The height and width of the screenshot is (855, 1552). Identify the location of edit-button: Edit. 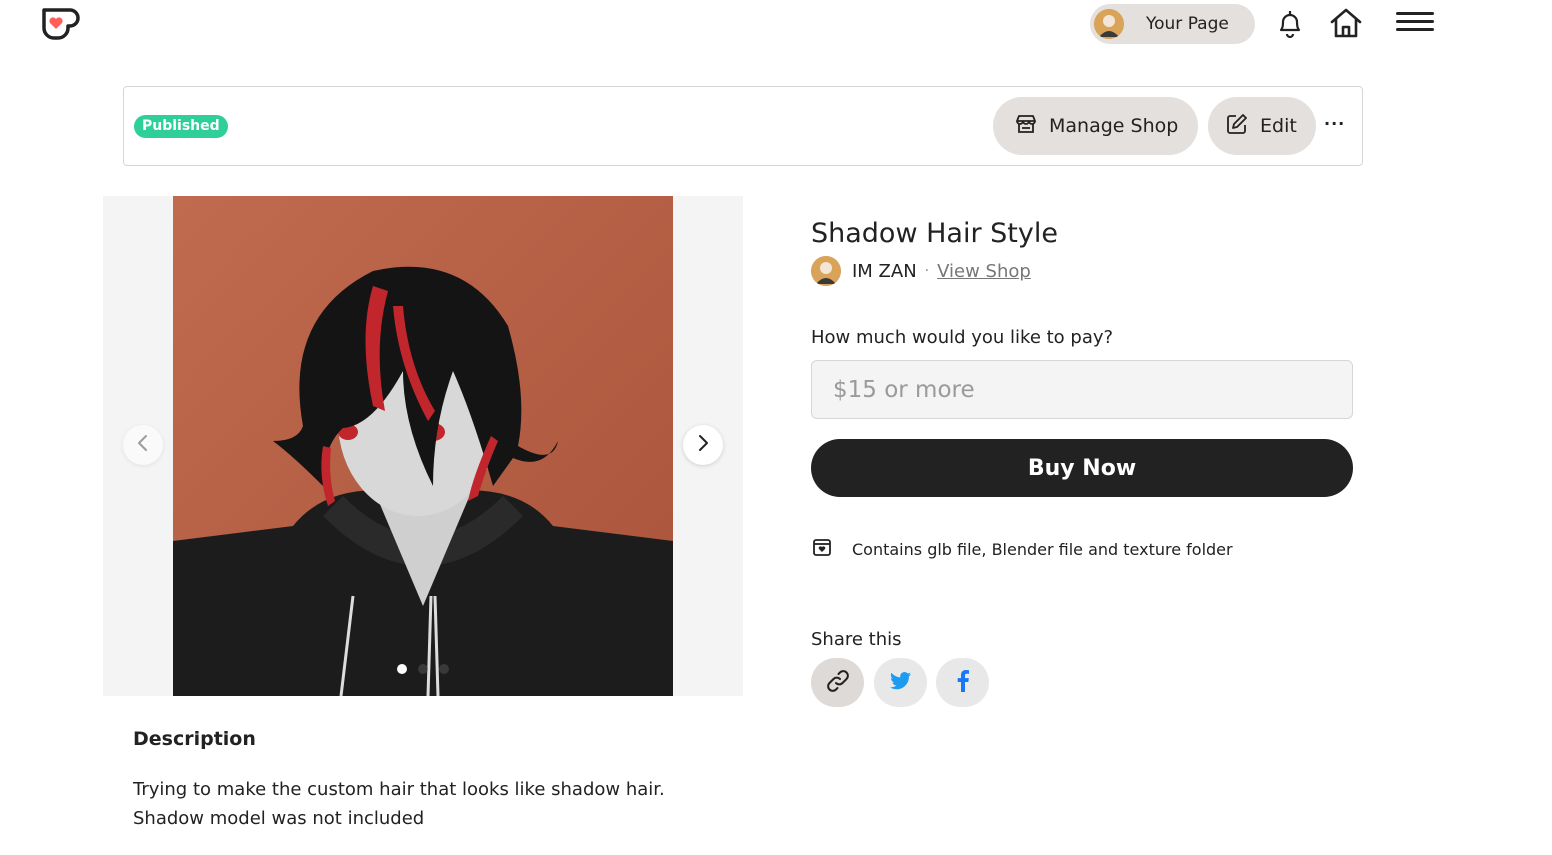
(1262, 126).